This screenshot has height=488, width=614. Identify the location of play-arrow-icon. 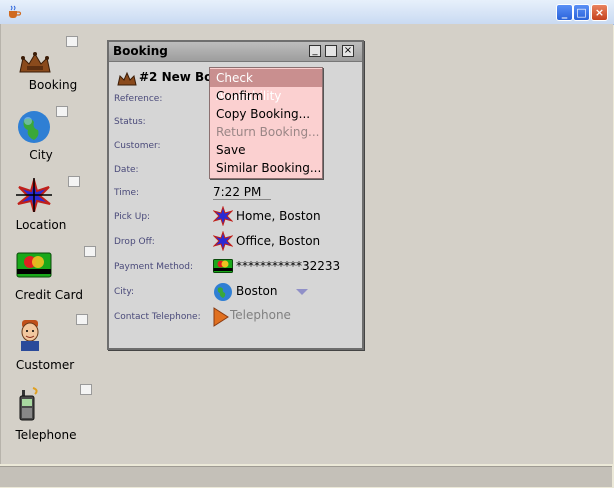
(221, 317).